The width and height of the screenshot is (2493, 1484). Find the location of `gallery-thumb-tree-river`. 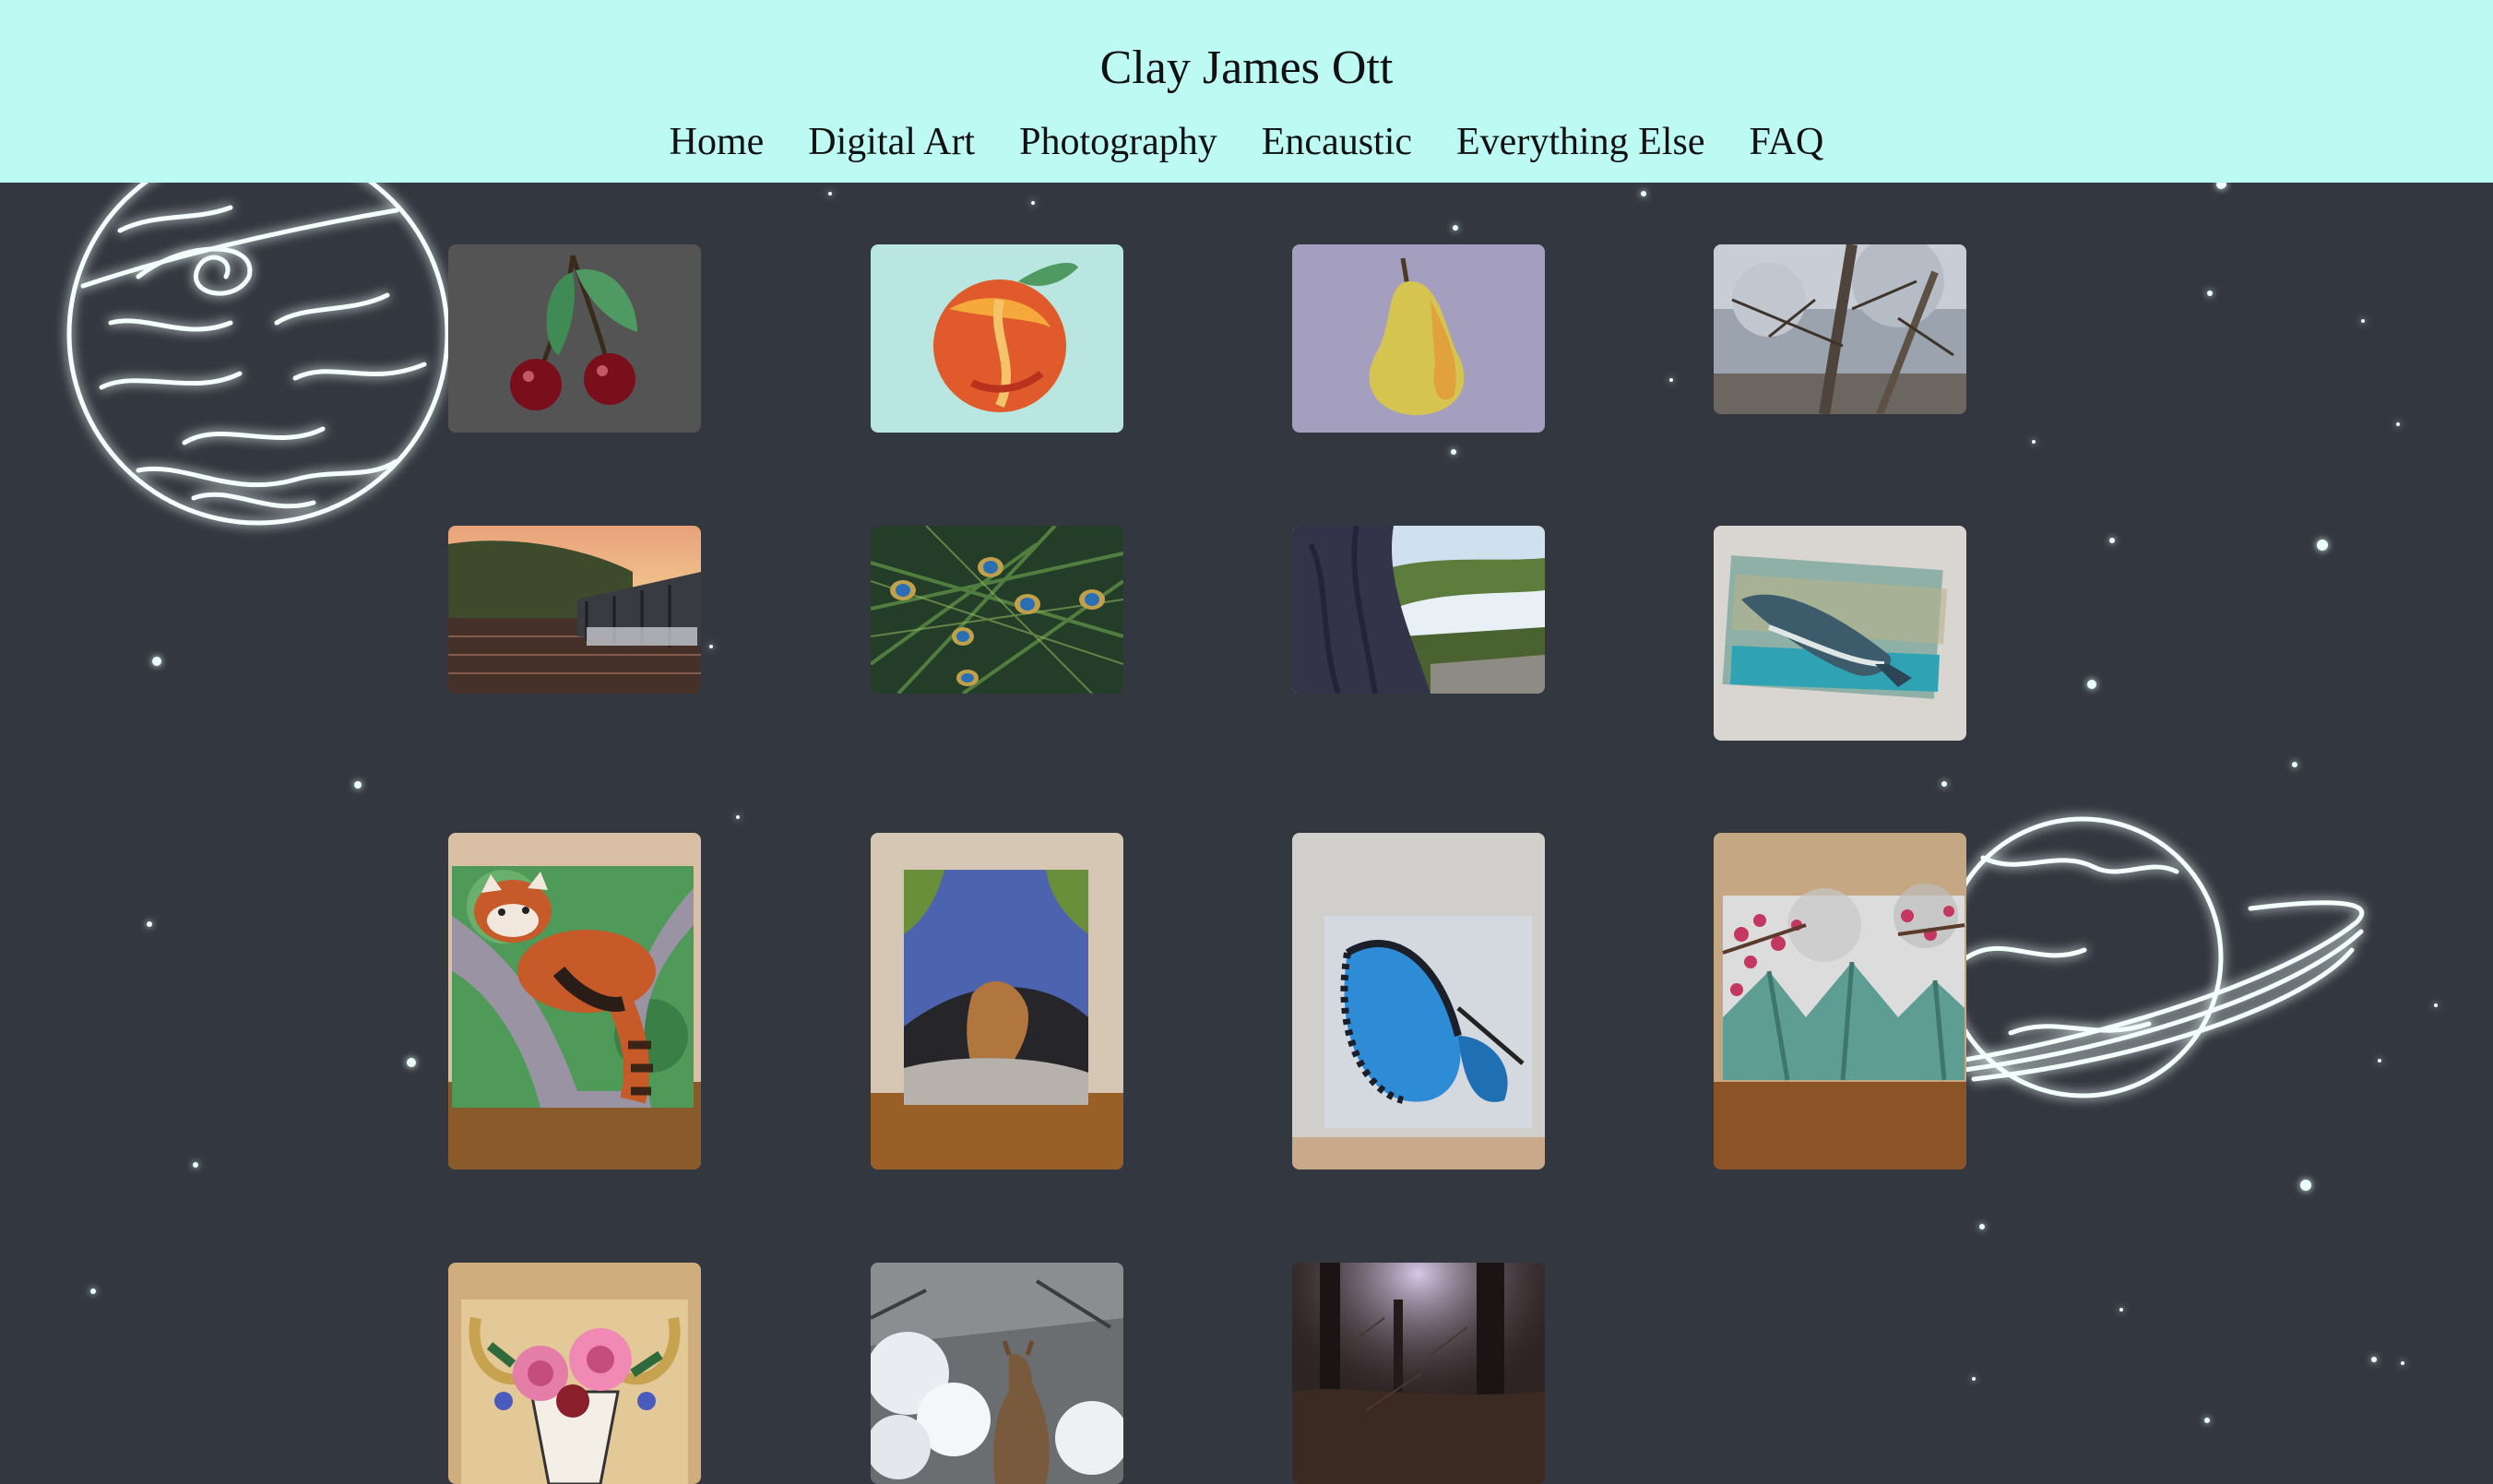

gallery-thumb-tree-river is located at coordinates (1418, 610).